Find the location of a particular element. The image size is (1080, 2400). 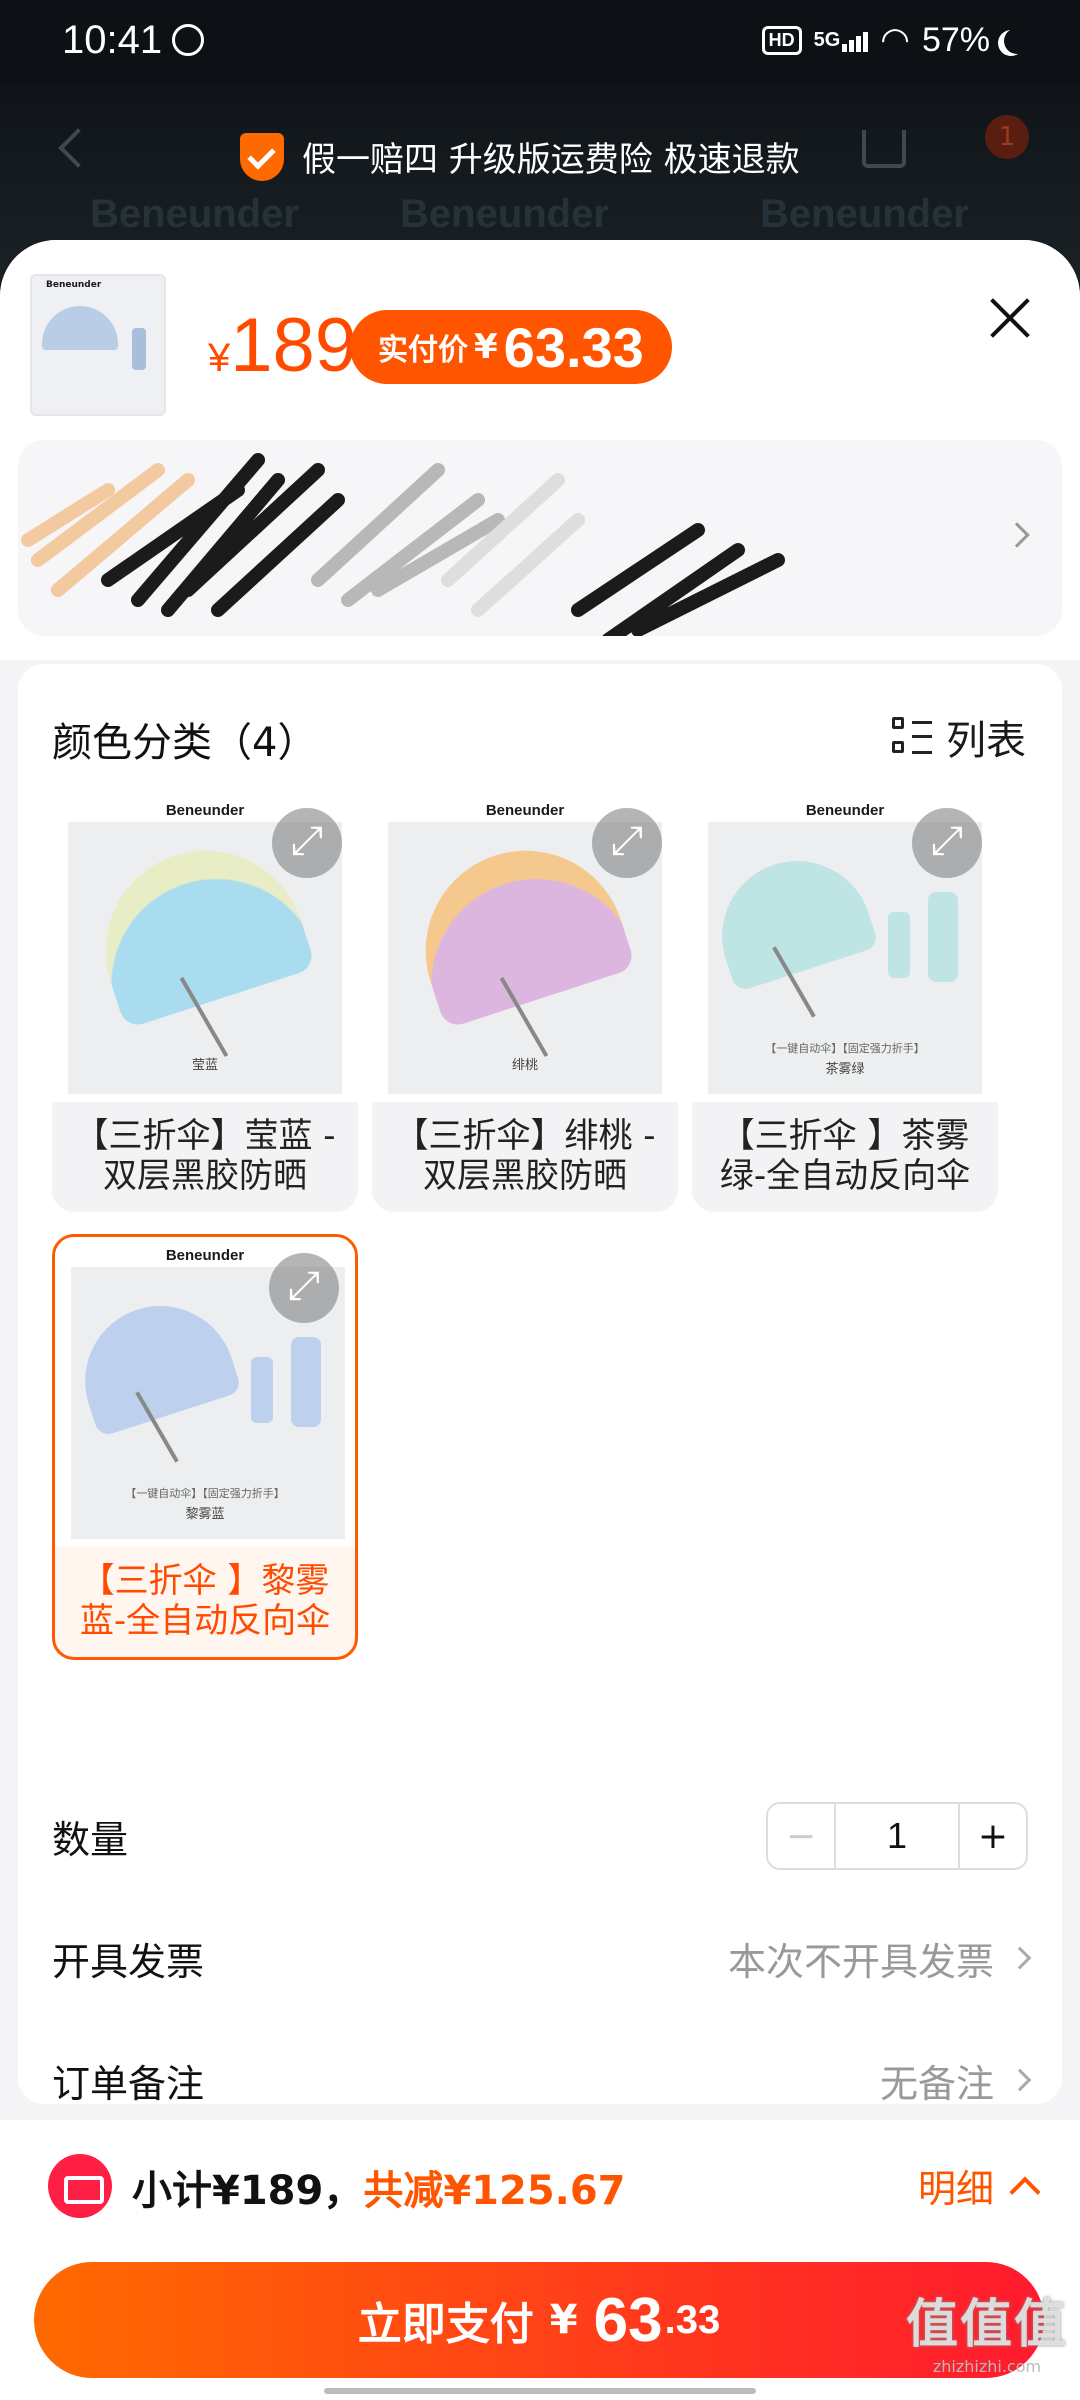

sku-image-tag: 莹蓝 is located at coordinates (204, 1065).